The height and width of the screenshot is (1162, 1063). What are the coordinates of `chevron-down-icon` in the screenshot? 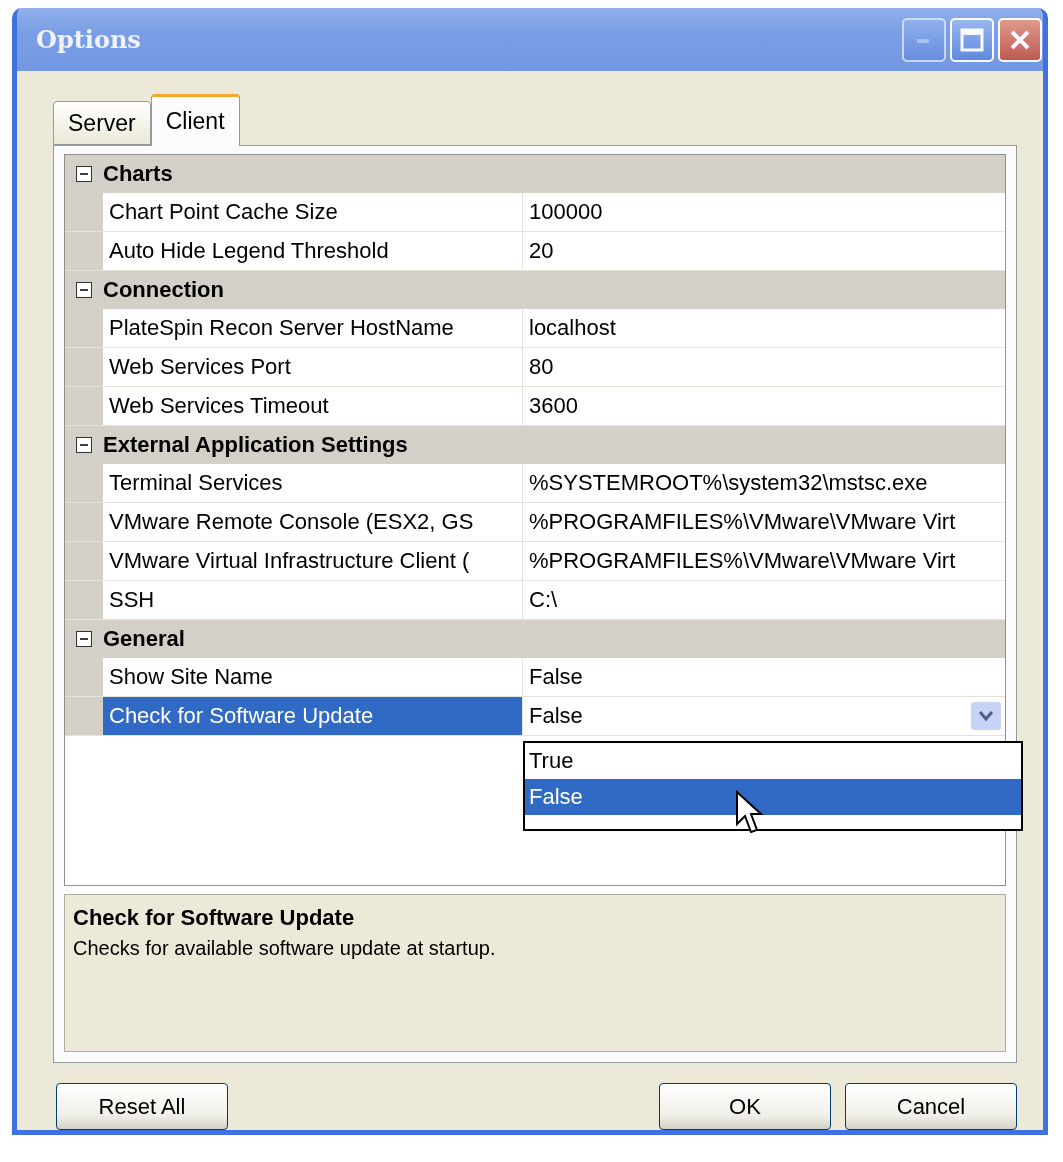 It's located at (986, 716).